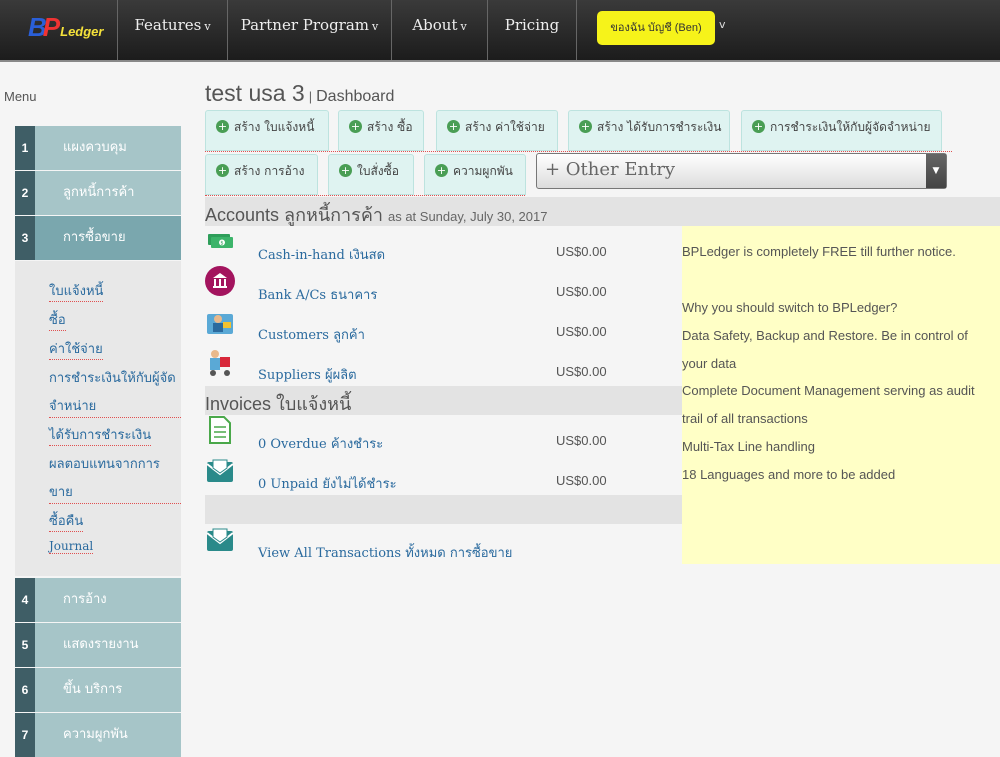  Describe the element at coordinates (76, 291) in the screenshot. I see `submenu-invoices: ใบแจ้งหนี้` at that location.